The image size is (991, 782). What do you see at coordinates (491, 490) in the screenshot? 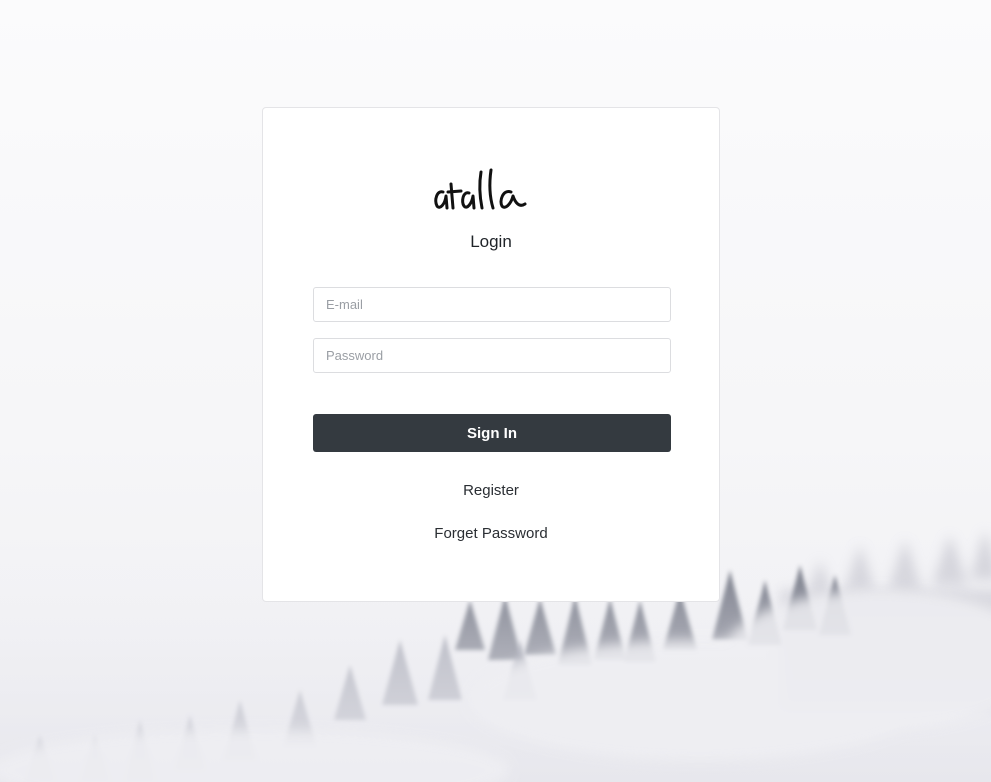
I see `register-link: Register` at bounding box center [491, 490].